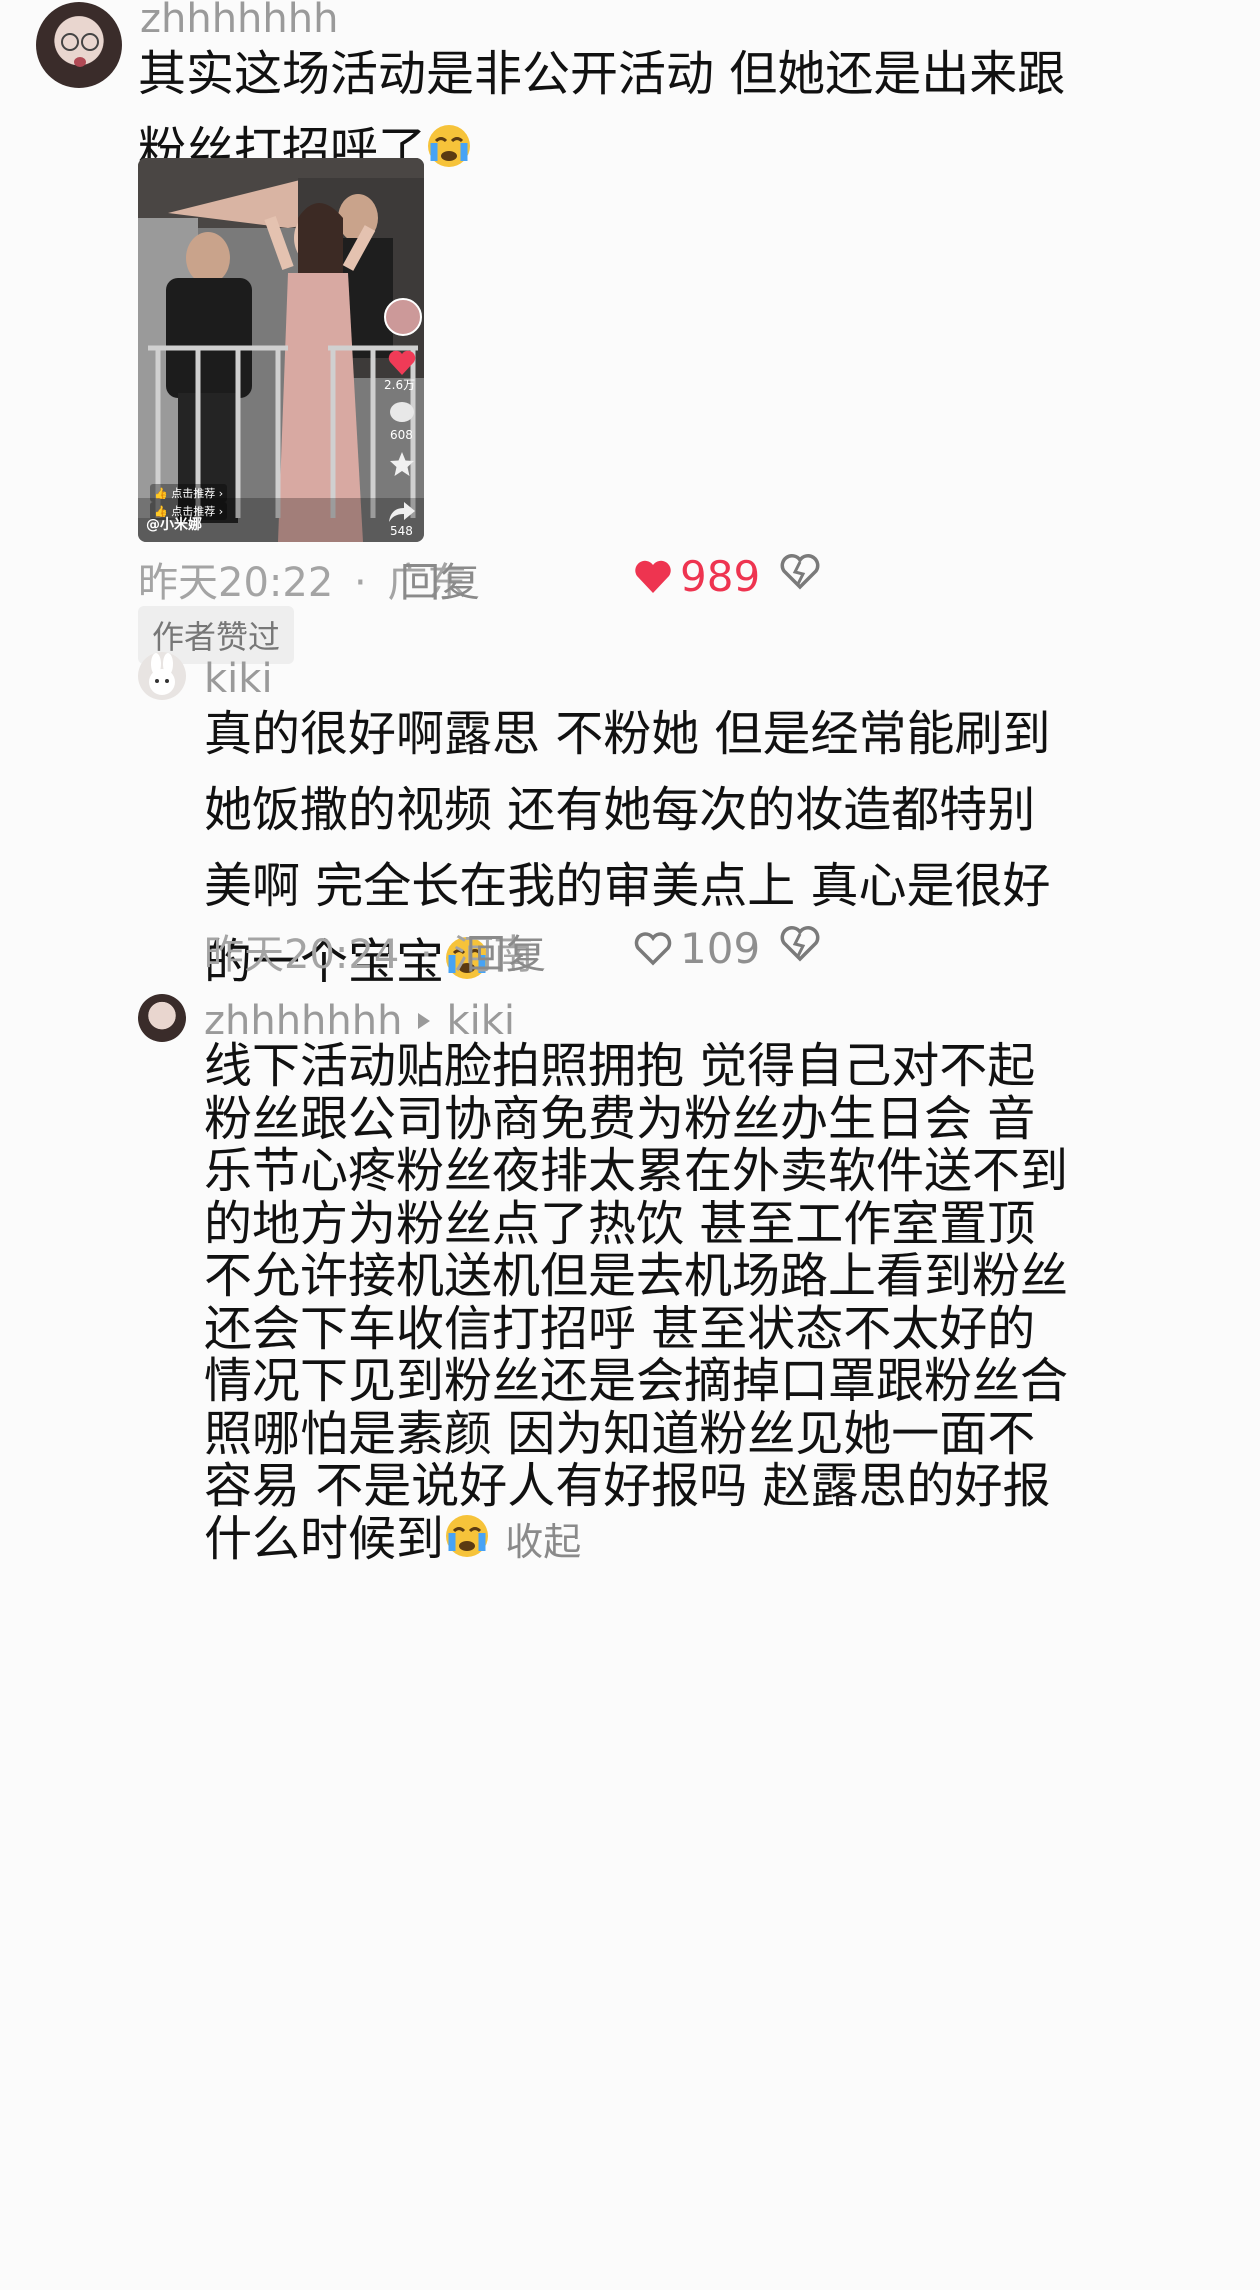 Image resolution: width=1260 pixels, height=2290 pixels. Describe the element at coordinates (620, 1433) in the screenshot. I see `comment-line: 照哪怕是素颜 因为知道粉丝见她一面不` at that location.